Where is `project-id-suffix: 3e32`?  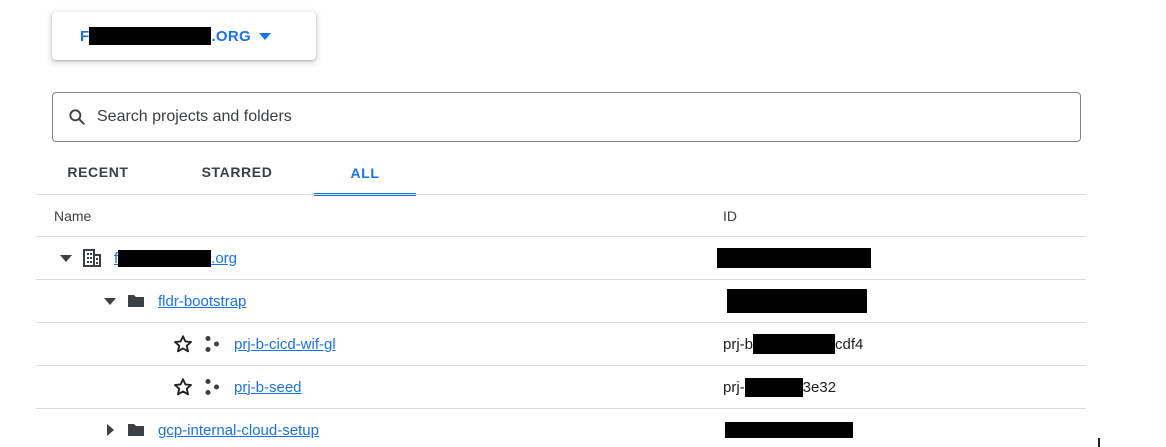
project-id-suffix: 3e32 is located at coordinates (819, 387).